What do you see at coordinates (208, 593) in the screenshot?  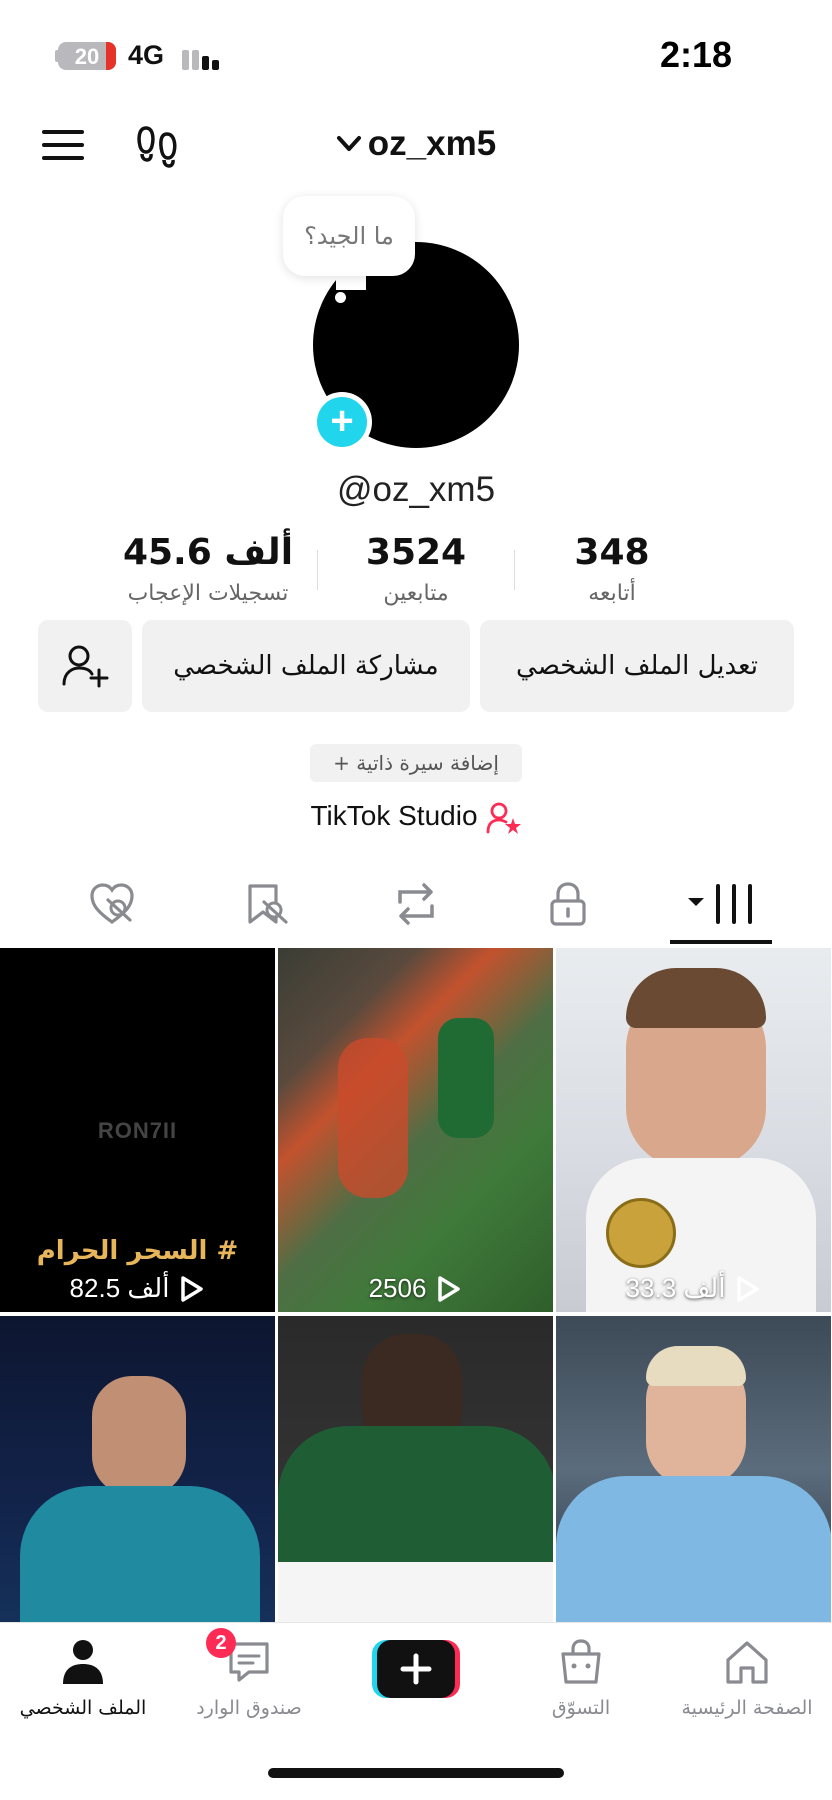 I see `likes-label: تسجيلات الإعجاب` at bounding box center [208, 593].